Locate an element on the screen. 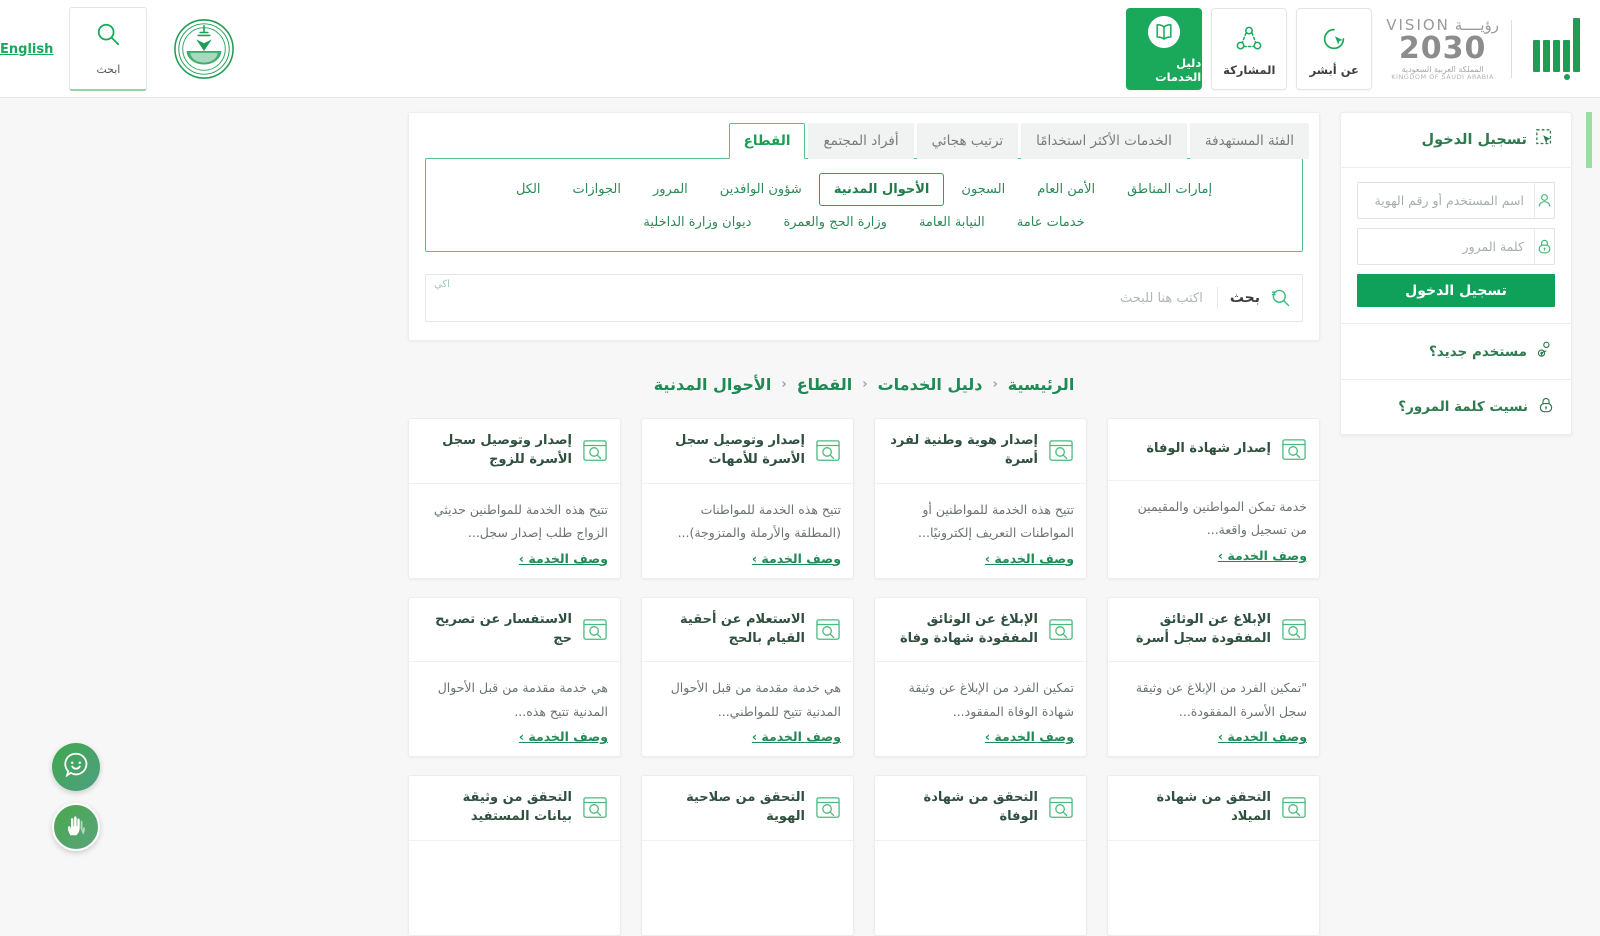 This screenshot has height=936, width=1600. breadcrumb-item-home: الرئيسية is located at coordinates (1041, 384).